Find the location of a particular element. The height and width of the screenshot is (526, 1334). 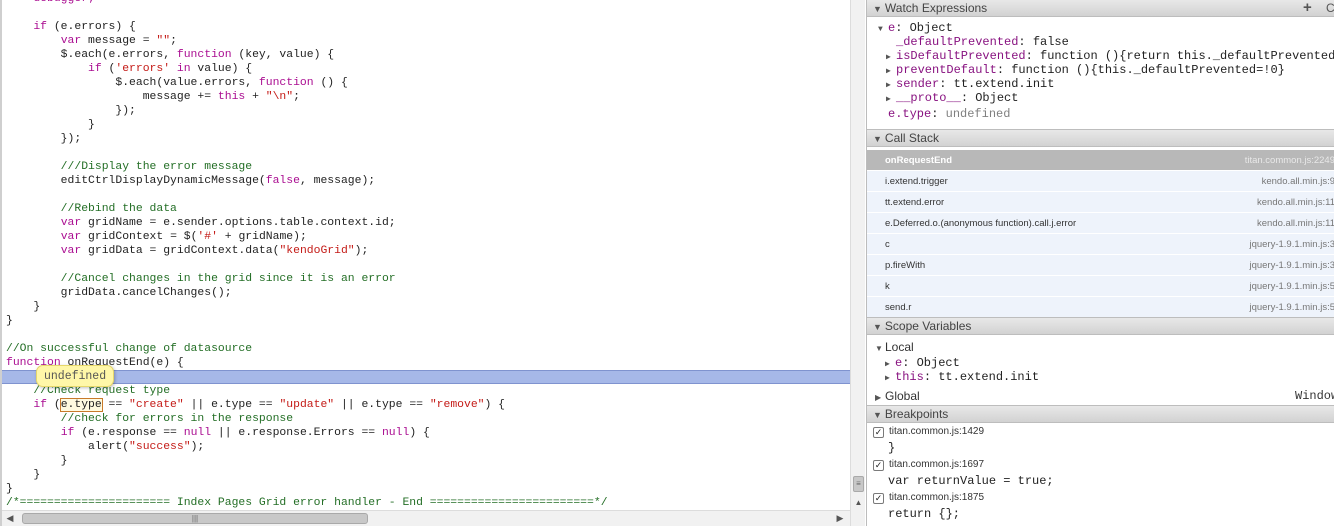

code-line: //Rebind the data is located at coordinates (428, 209).